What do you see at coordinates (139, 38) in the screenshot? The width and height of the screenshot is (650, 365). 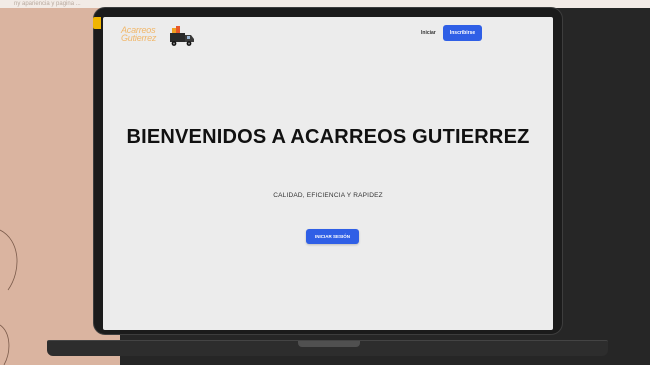 I see `logo-line-2: Gutierrez` at bounding box center [139, 38].